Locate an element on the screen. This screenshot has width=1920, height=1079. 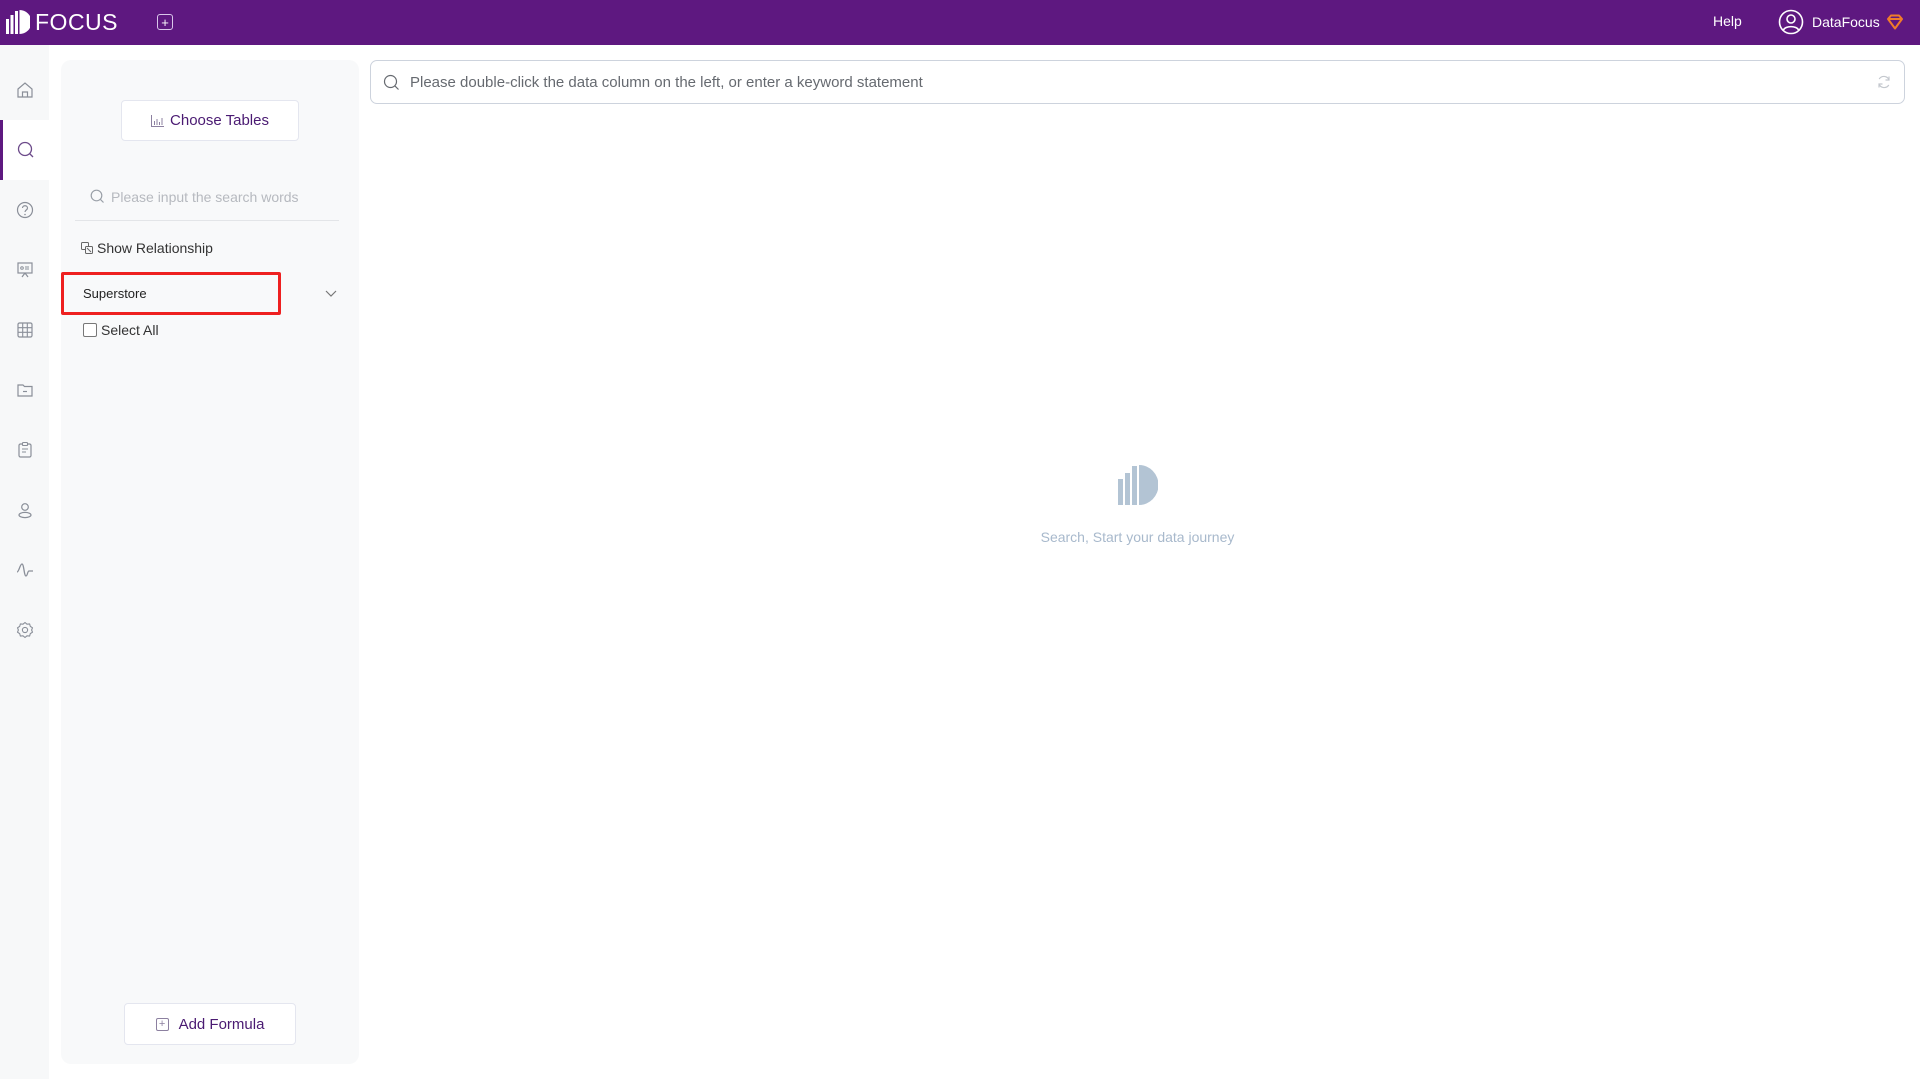
nav-folder is located at coordinates (24, 390).